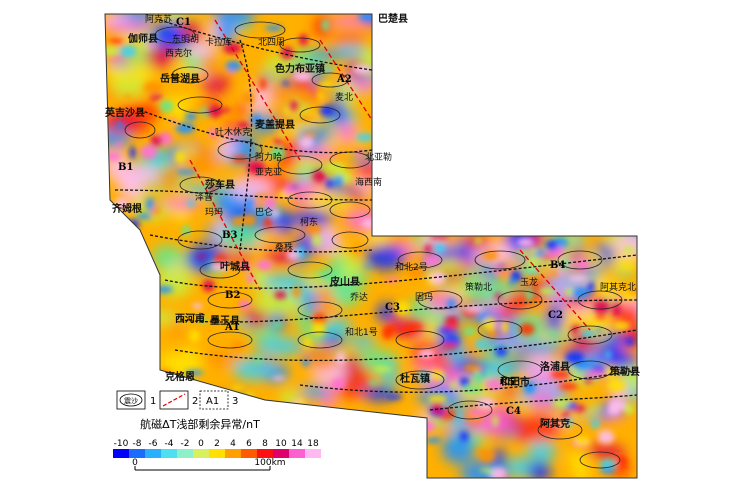  Describe the element at coordinates (284, 247) in the screenshot. I see `place-label: 桑株` at that location.